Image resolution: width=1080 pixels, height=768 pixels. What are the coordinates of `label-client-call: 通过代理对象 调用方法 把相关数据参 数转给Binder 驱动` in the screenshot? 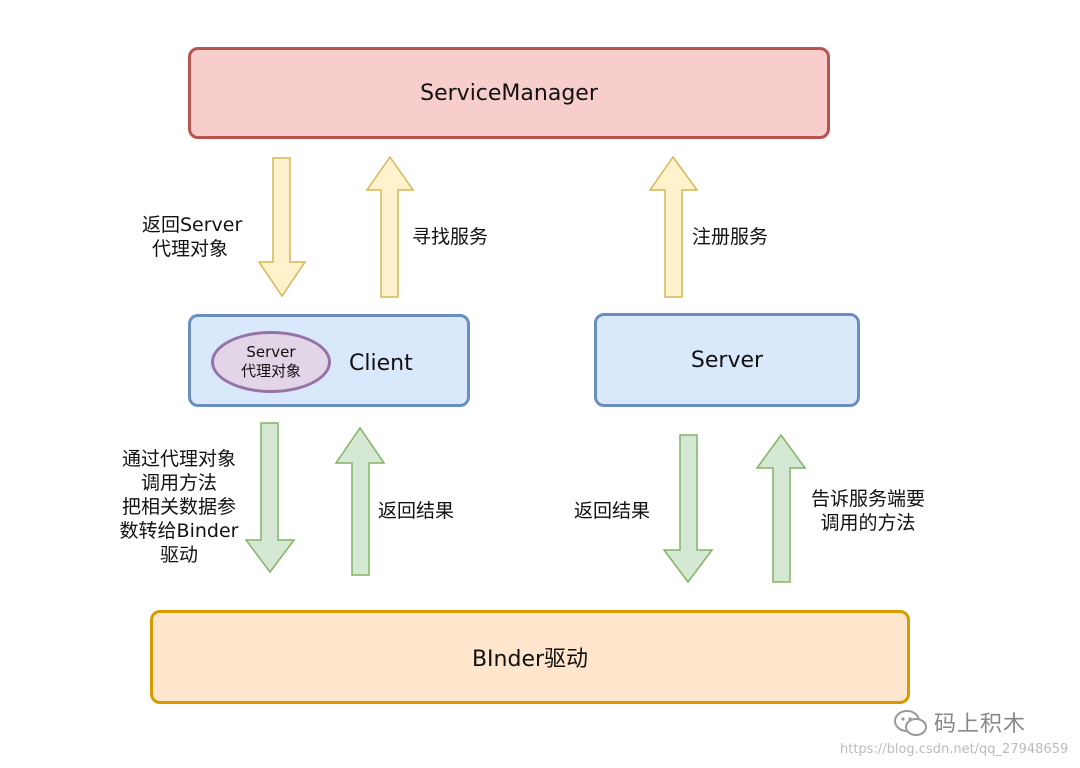 It's located at (179, 507).